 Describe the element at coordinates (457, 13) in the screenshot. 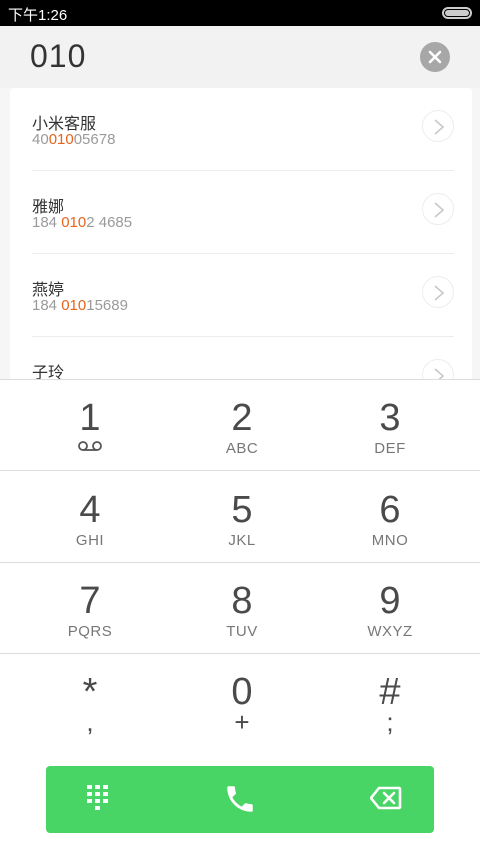

I see `battery-icon` at that location.